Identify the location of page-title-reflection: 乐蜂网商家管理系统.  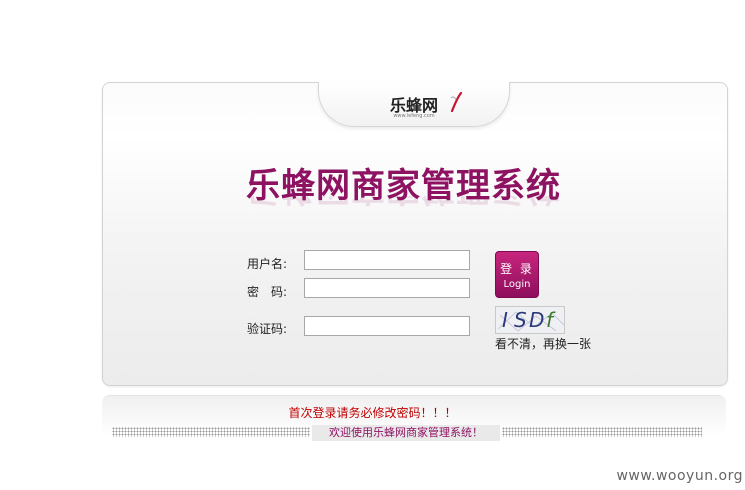
(416, 206).